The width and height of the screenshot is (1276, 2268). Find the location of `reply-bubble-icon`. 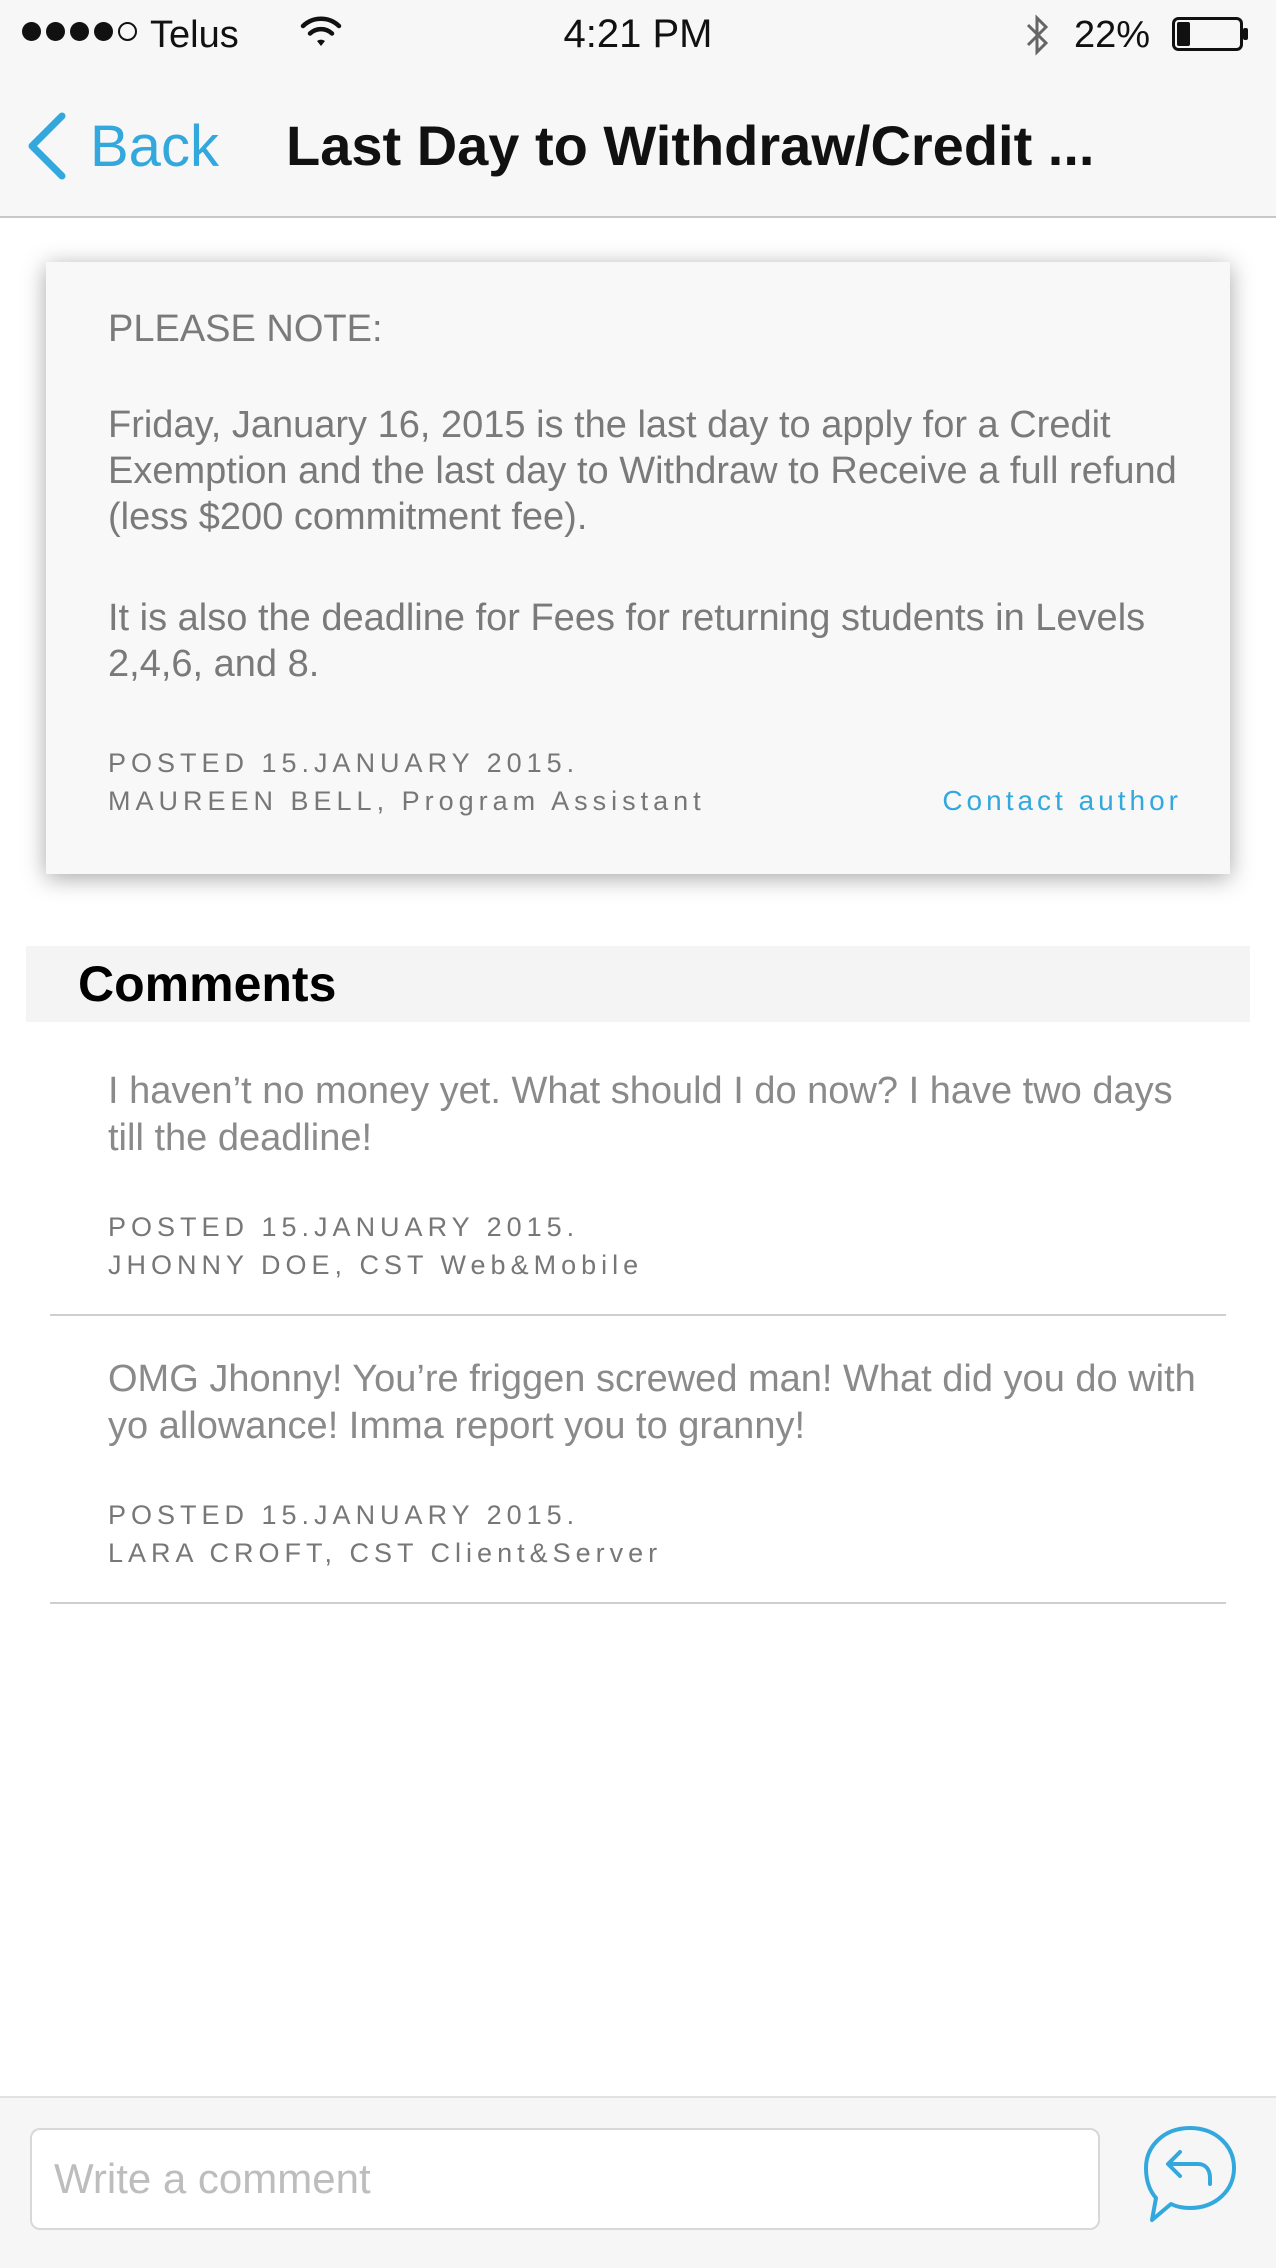

reply-bubble-icon is located at coordinates (1190, 2174).